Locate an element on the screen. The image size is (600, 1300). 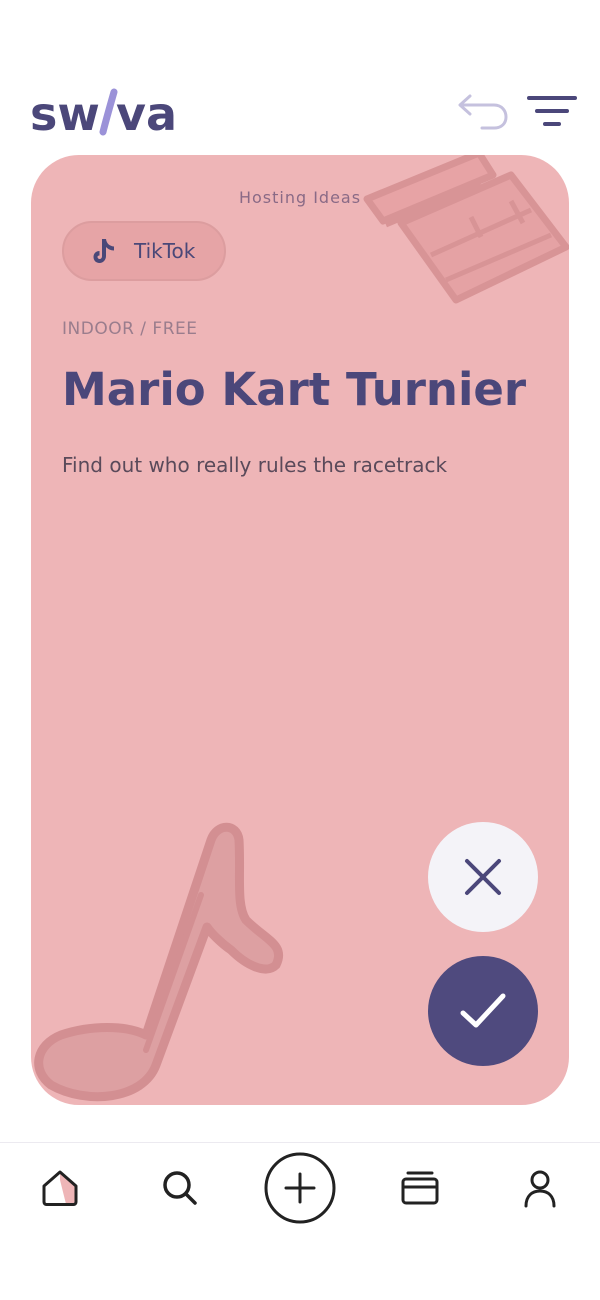
source-pill-tiktok: TikTok is located at coordinates (144, 251).